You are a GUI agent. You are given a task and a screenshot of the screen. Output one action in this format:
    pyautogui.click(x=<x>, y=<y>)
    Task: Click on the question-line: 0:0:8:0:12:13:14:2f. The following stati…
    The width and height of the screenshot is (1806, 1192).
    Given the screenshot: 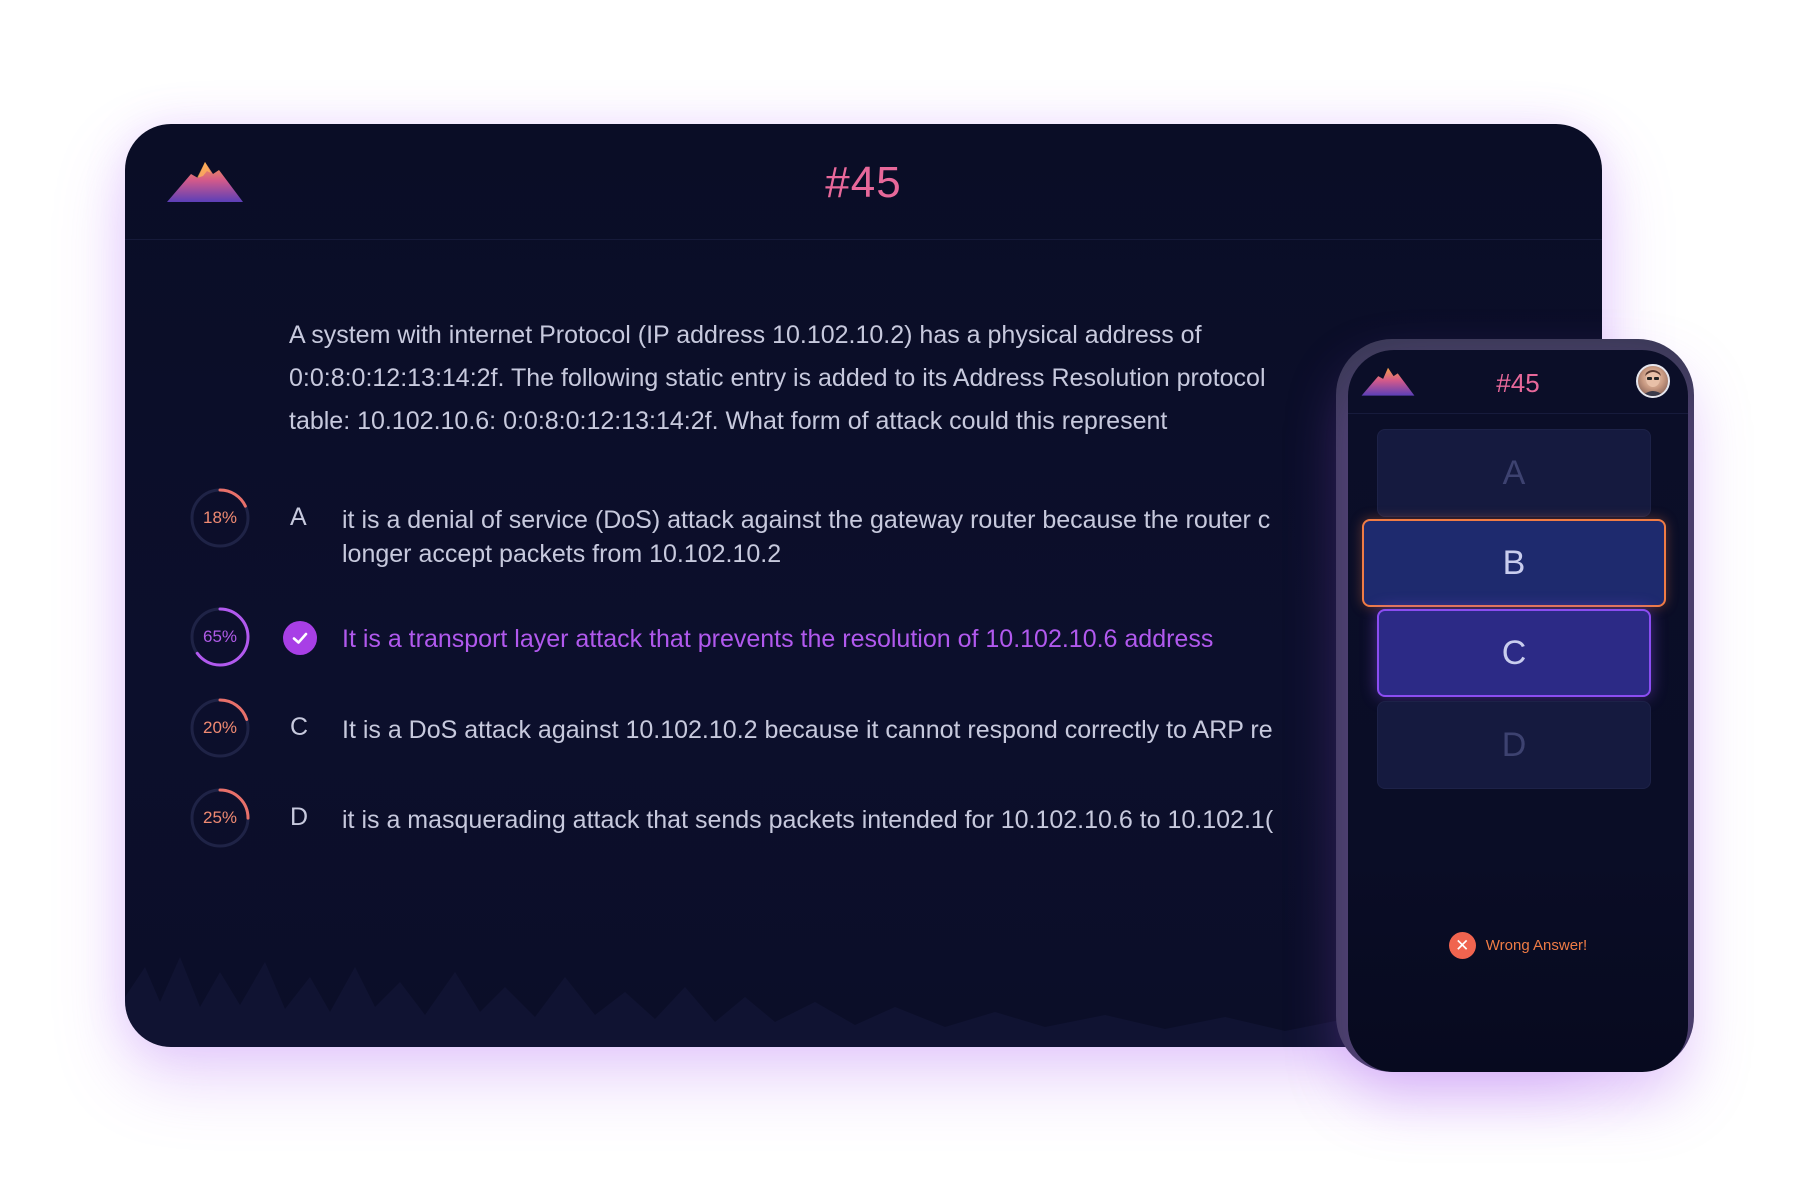 What is the action you would take?
    pyautogui.click(x=777, y=378)
    